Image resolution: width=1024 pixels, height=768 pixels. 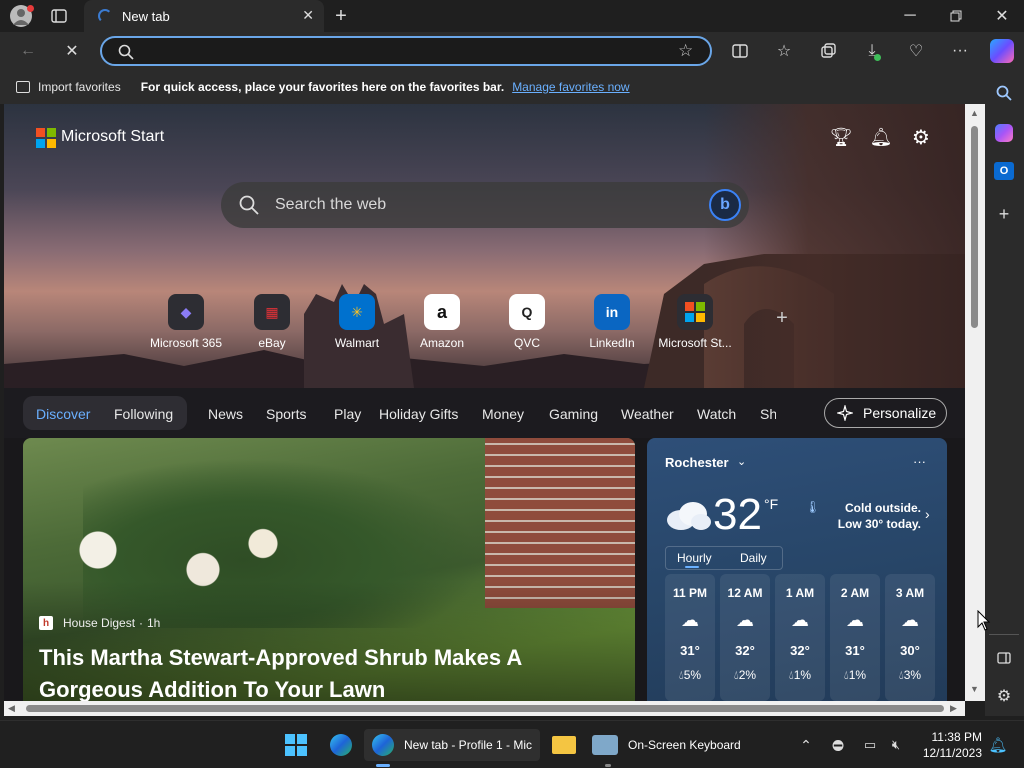 What do you see at coordinates (570, 87) in the screenshot?
I see `manage-favorites-link: Manage favorites now` at bounding box center [570, 87].